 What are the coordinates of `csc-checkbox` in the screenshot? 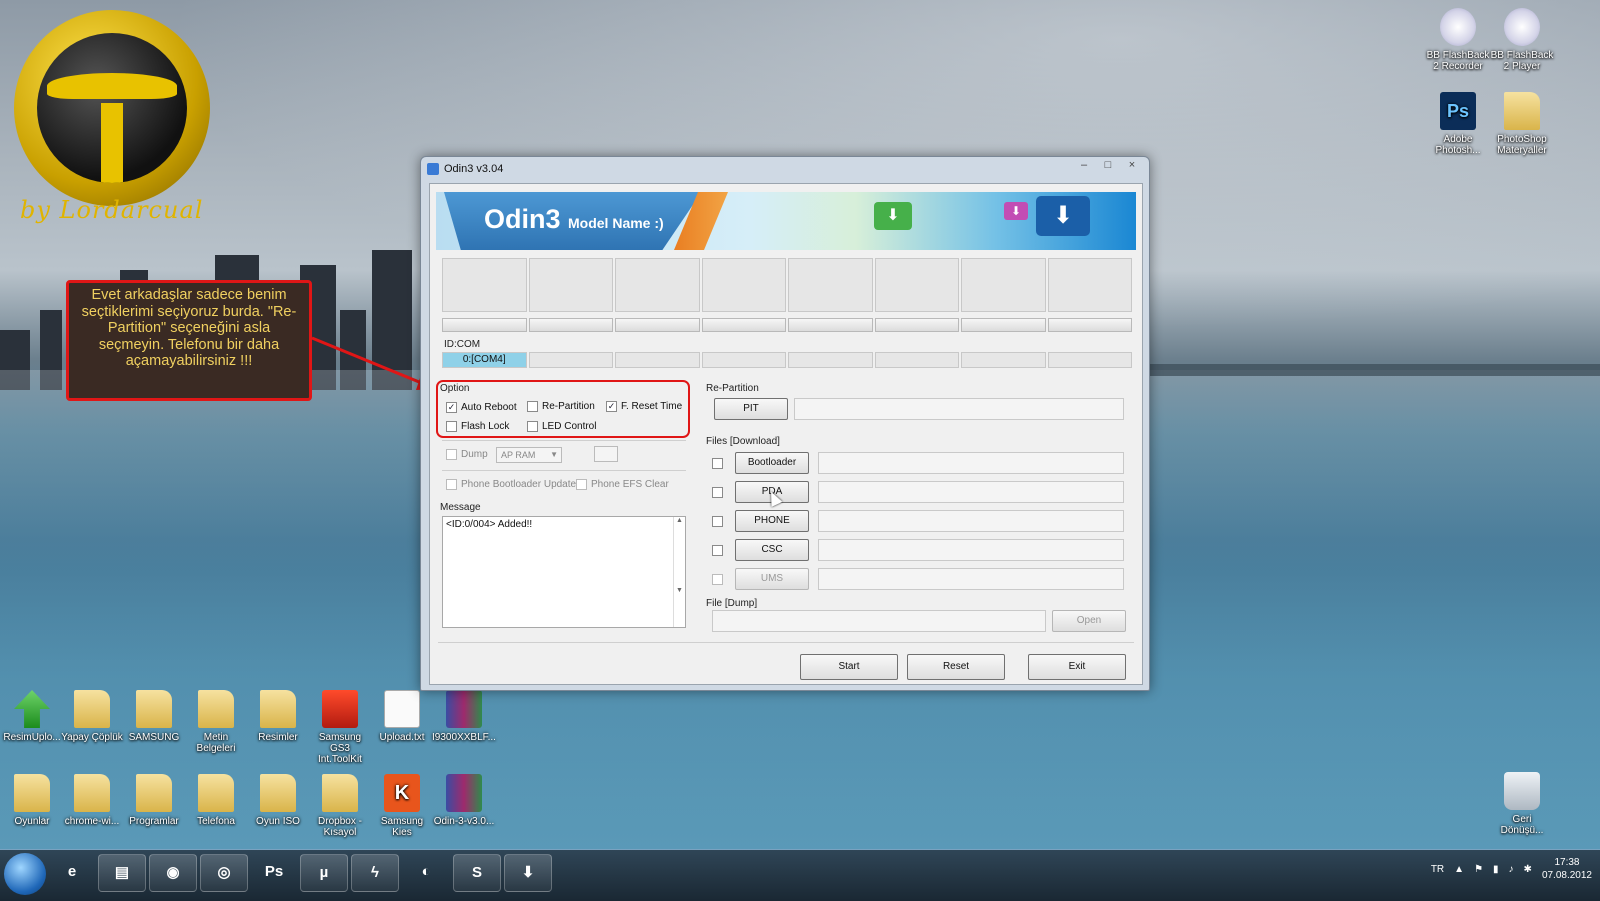 It's located at (717, 550).